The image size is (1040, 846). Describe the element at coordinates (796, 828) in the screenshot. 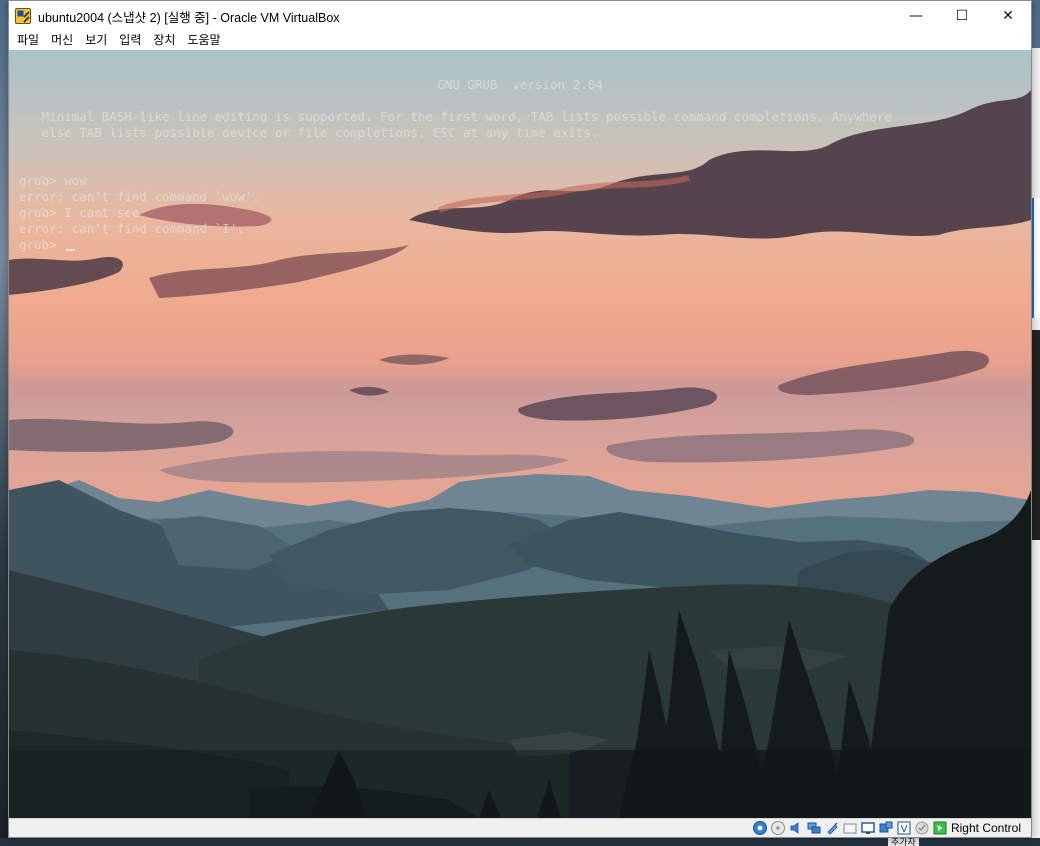

I see `audio-icon` at that location.